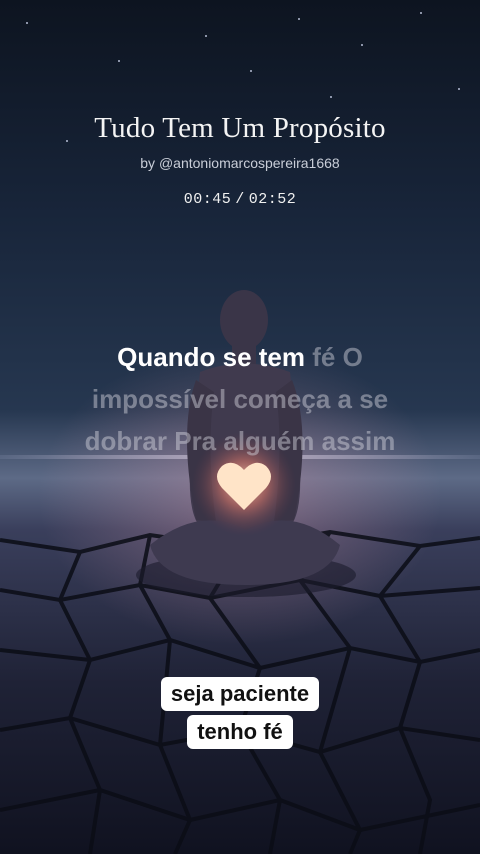  I want to click on caption-text-2: tenho fé, so click(240, 732).